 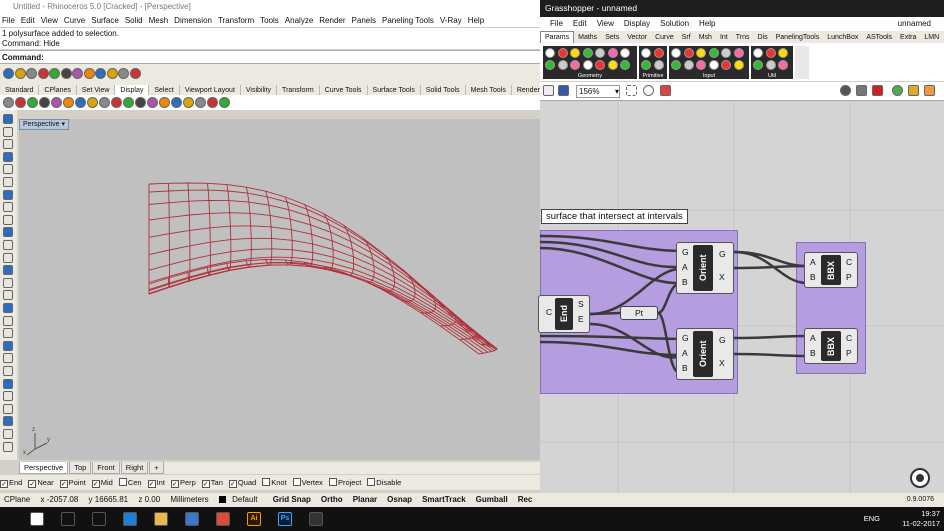 What do you see at coordinates (707, 23) in the screenshot?
I see `gh-menu-help: Help` at bounding box center [707, 23].